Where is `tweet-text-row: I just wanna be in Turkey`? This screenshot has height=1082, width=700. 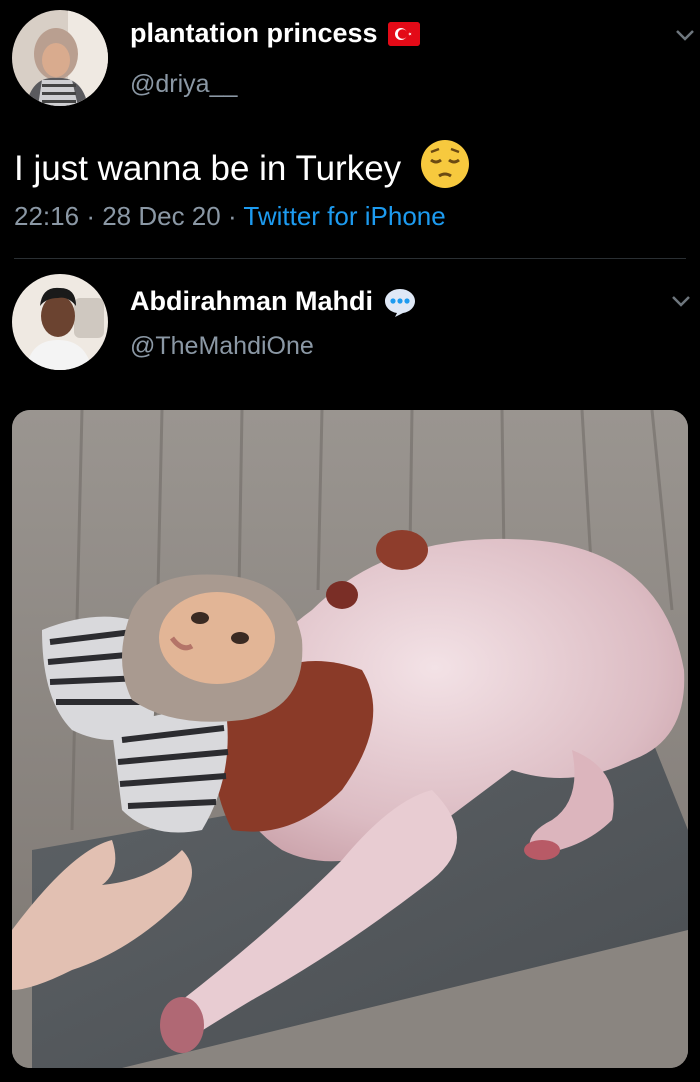
tweet-text-row: I just wanna be in Turkey is located at coordinates (242, 164).